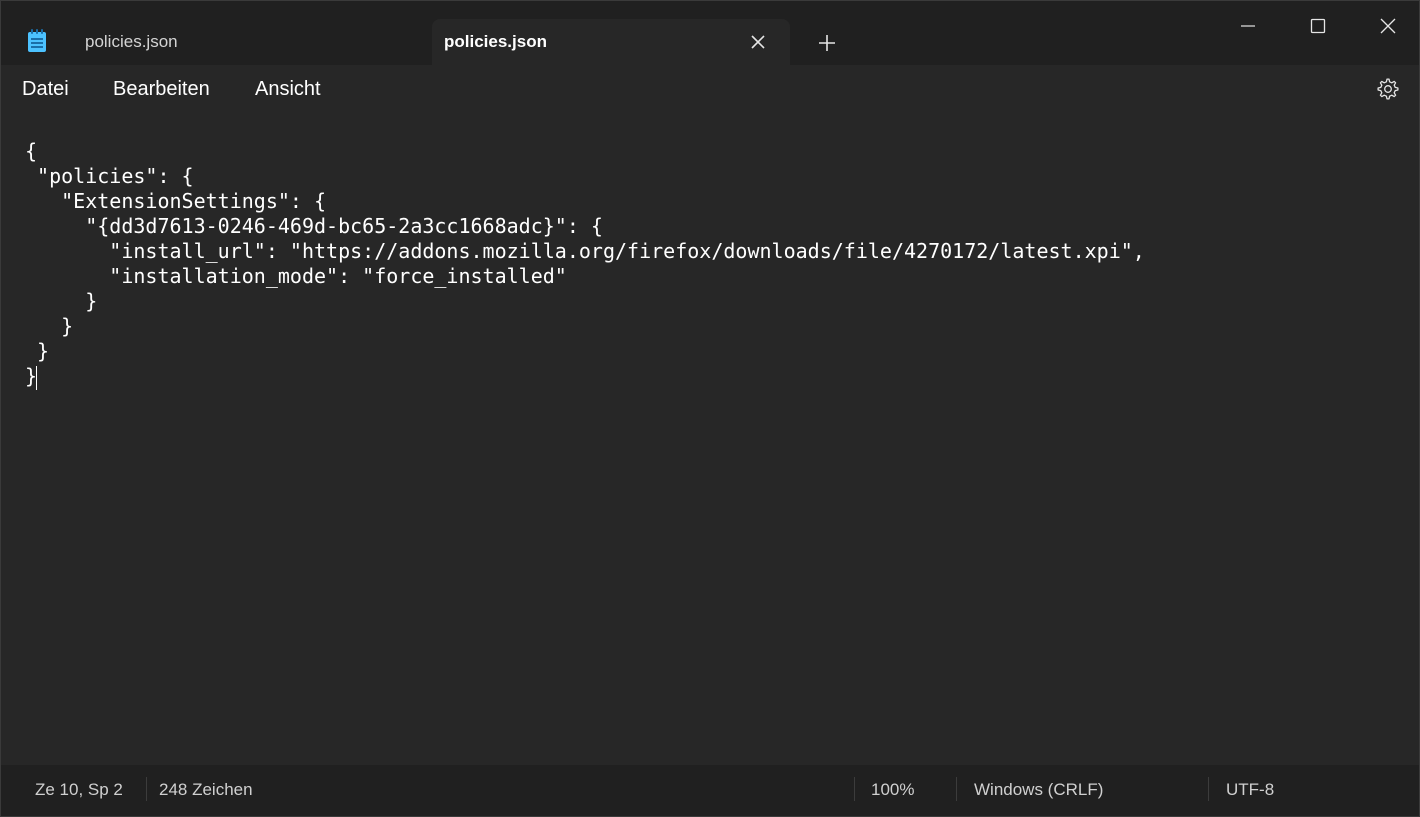 The height and width of the screenshot is (817, 1420). I want to click on close-icon, so click(1388, 26).